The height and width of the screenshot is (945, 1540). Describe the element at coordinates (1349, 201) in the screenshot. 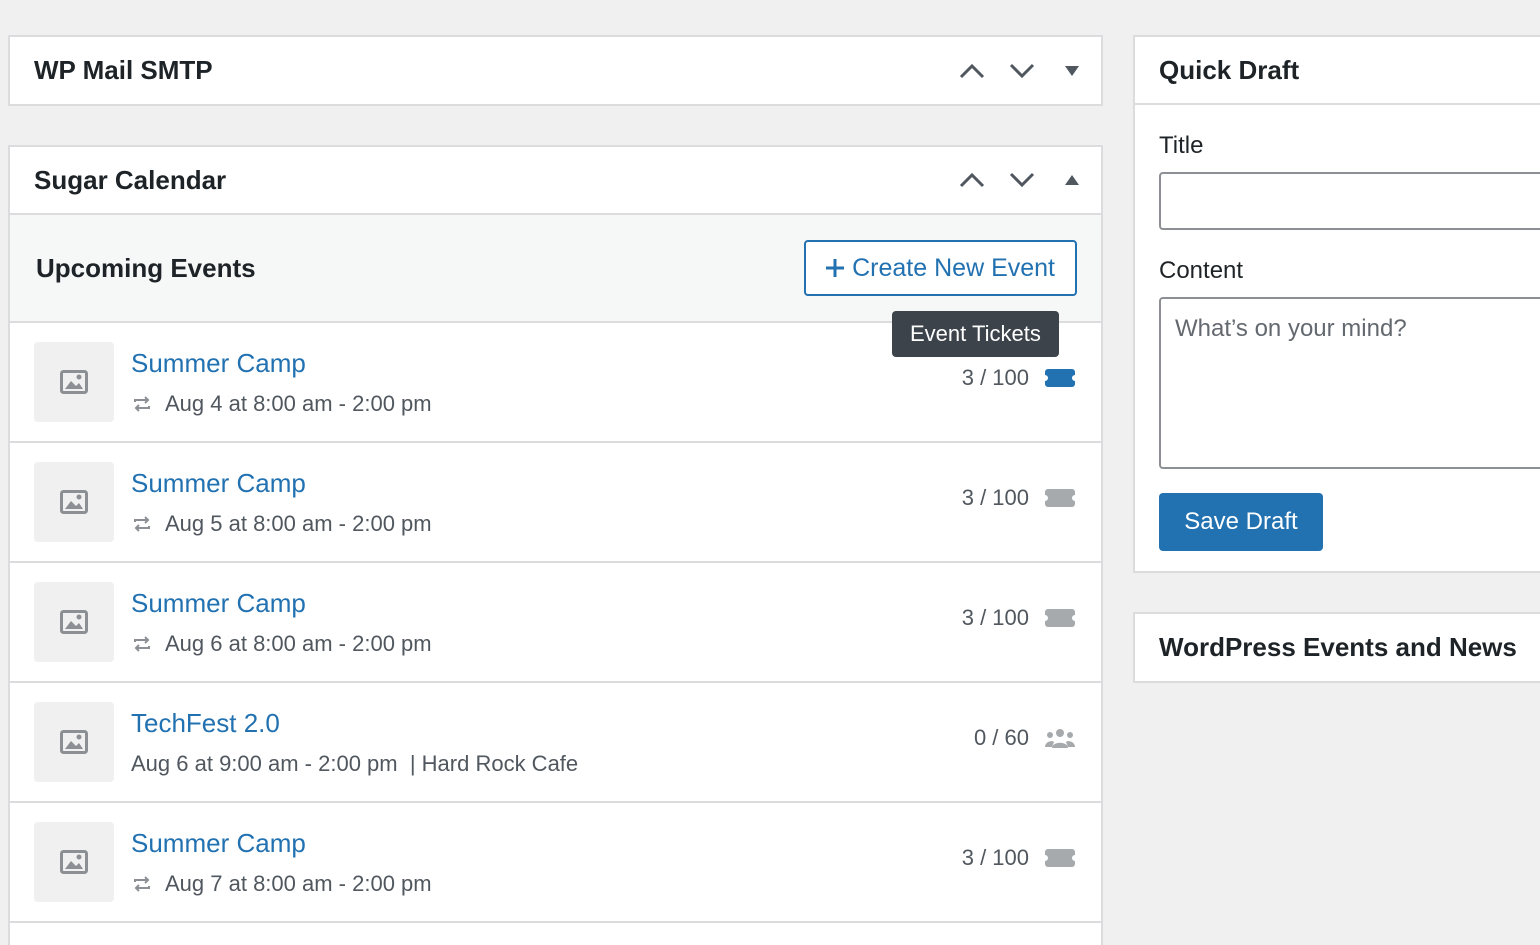

I see `title-input` at that location.